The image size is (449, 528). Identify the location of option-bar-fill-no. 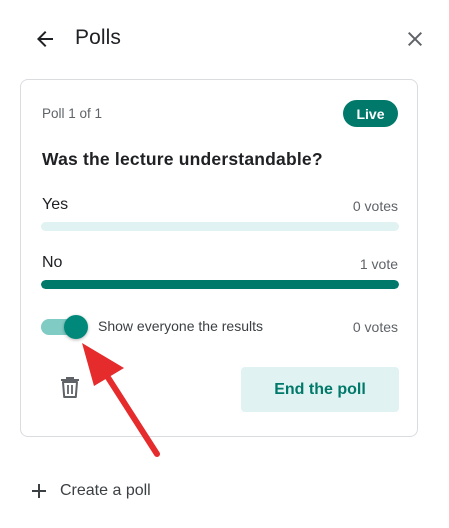
(220, 284).